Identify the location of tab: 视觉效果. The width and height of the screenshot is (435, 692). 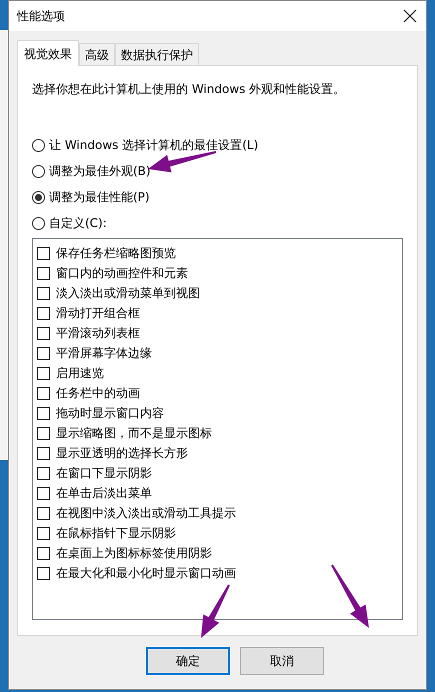
(48, 53).